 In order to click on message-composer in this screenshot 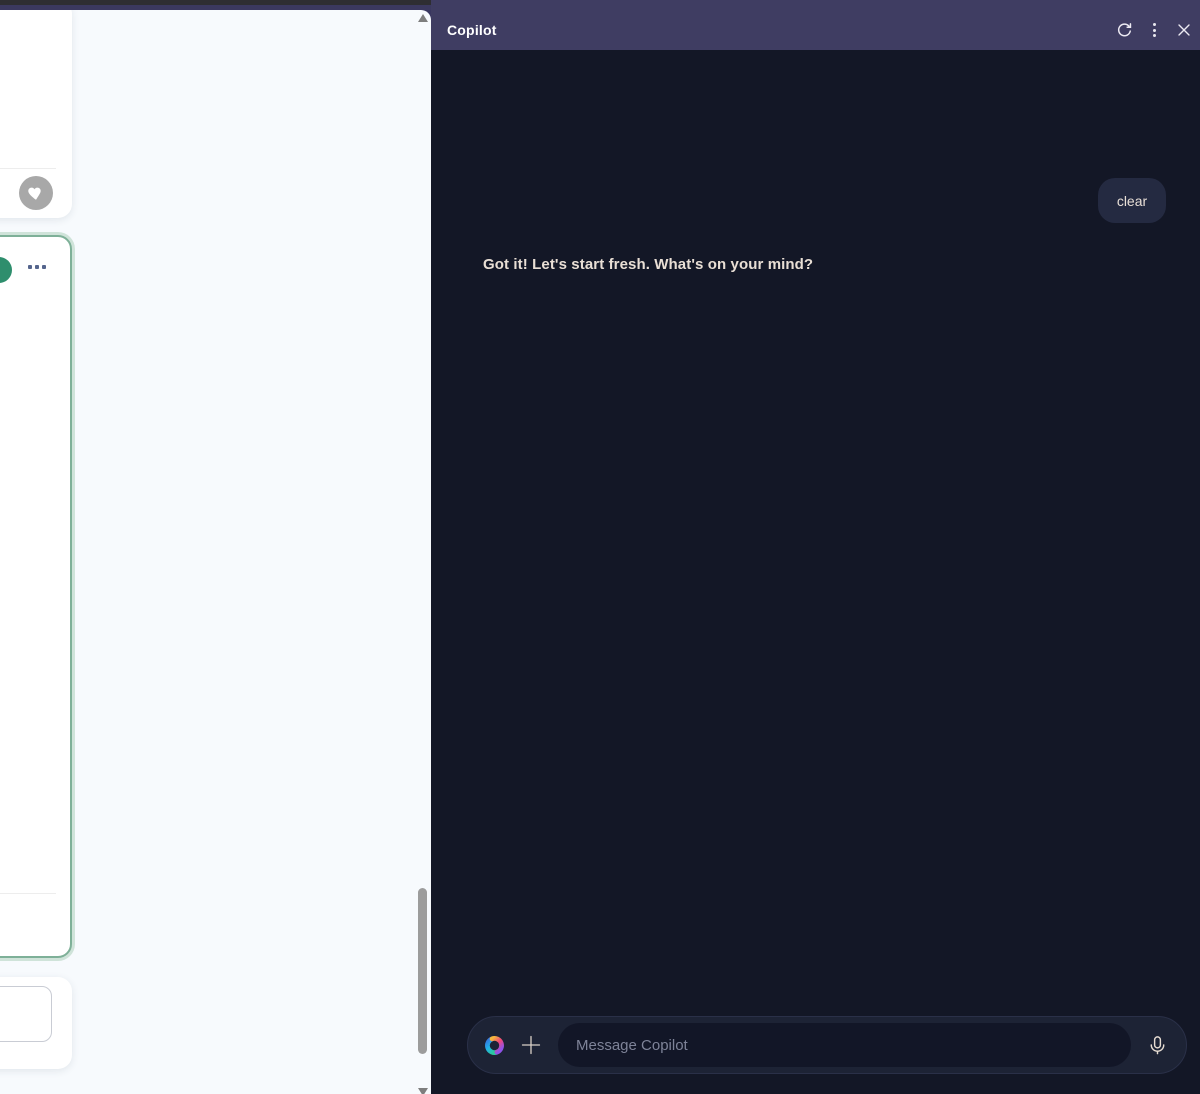, I will do `click(827, 1045)`.